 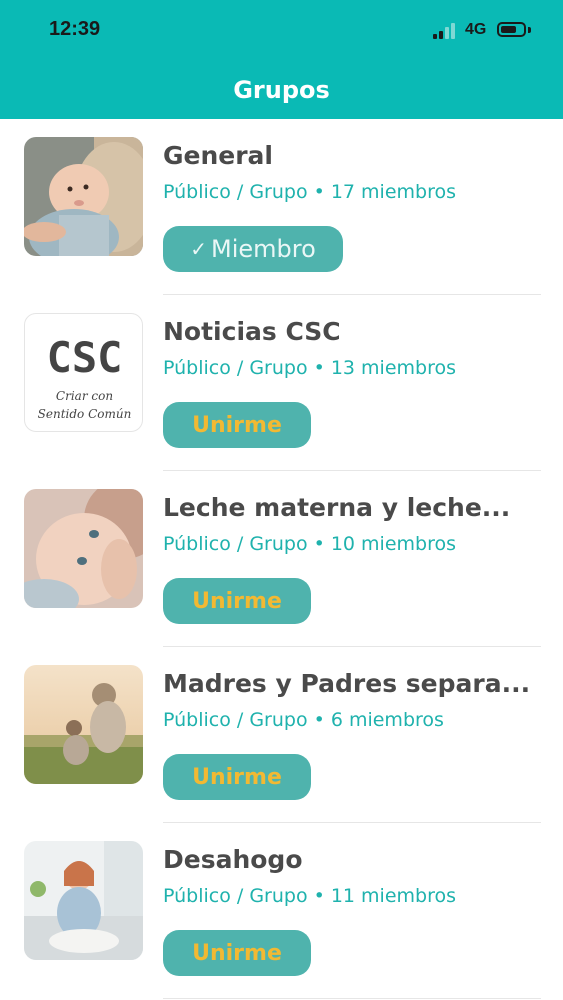 I want to click on group-meta: Público / Grupo • 6 miembros, so click(x=303, y=720).